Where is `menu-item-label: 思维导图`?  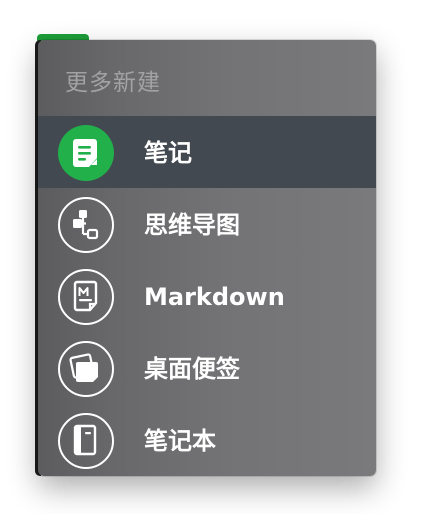
menu-item-label: 思维导图 is located at coordinates (192, 225).